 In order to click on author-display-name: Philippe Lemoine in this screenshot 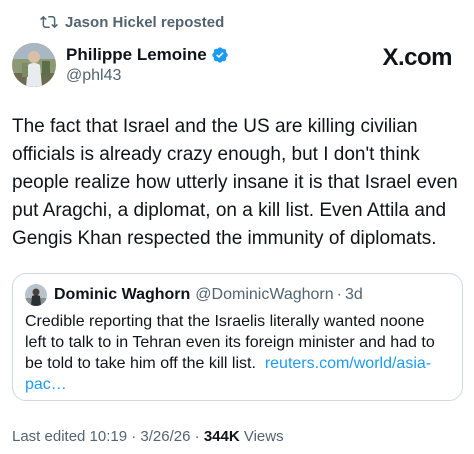, I will do `click(136, 55)`.